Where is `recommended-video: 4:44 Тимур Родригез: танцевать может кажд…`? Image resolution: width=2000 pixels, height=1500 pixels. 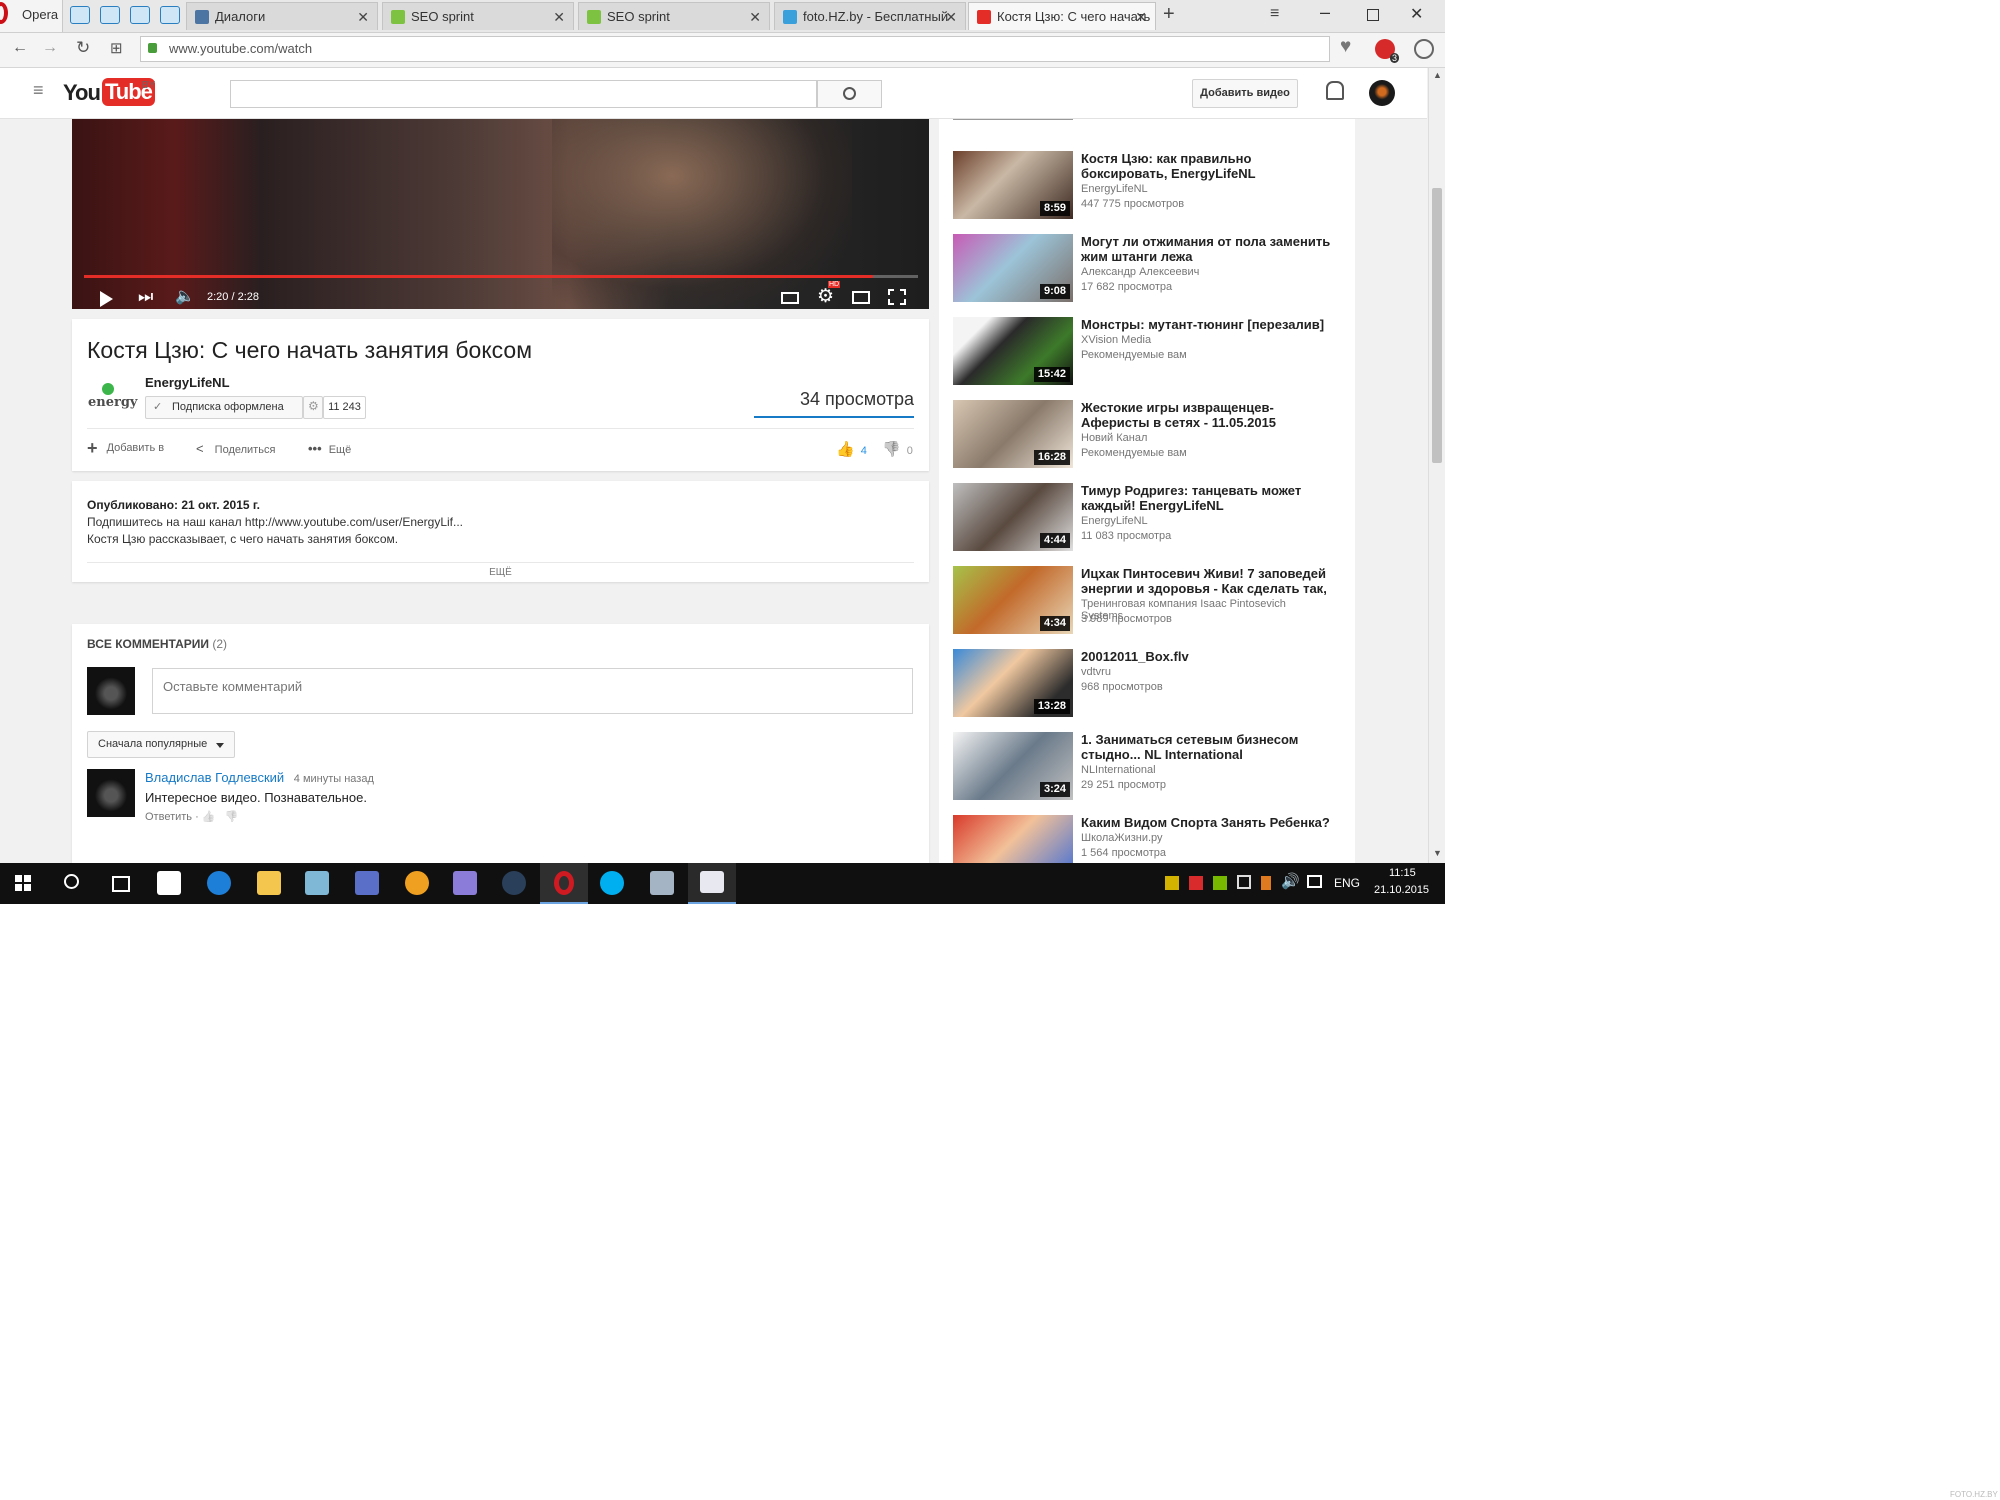
recommended-video: 4:44 Тимур Родригез: танцевать может кажд… is located at coordinates (1138, 518).